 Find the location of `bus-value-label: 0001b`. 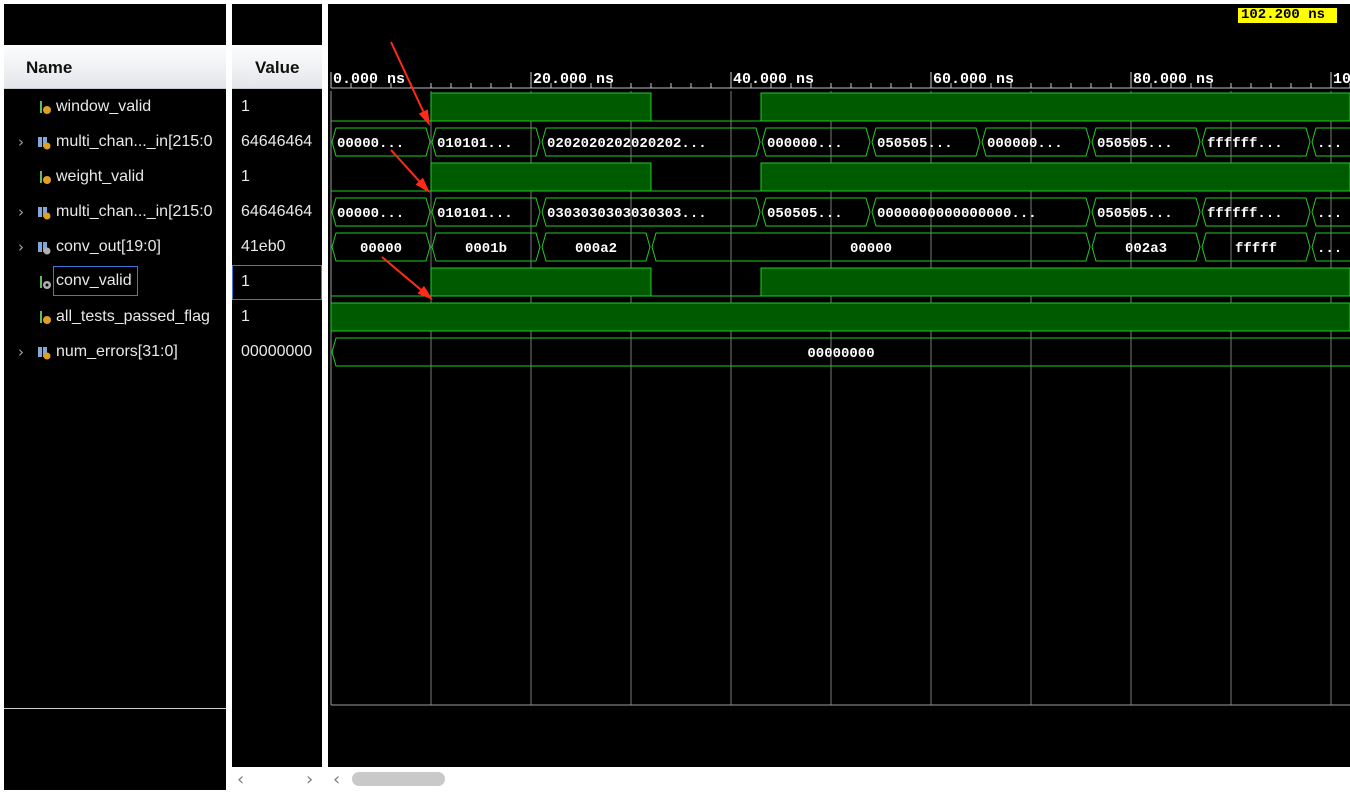

bus-value-label: 0001b is located at coordinates (486, 249).